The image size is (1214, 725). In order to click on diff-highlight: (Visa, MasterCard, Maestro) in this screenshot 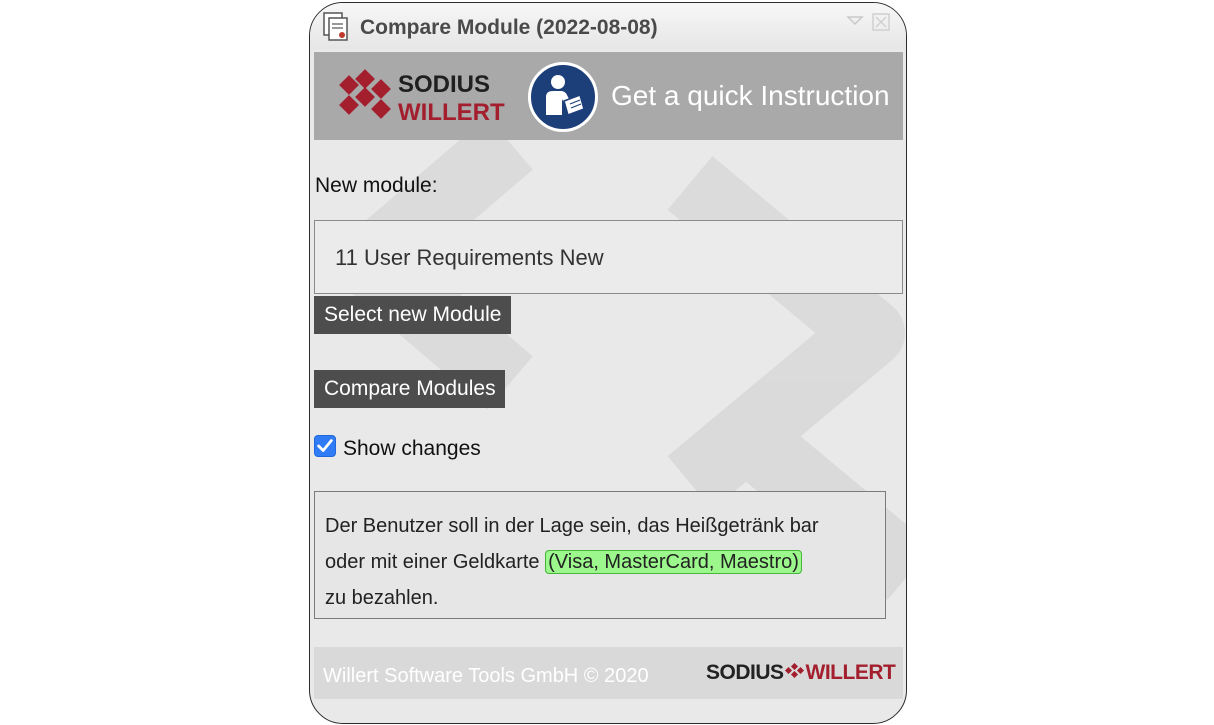, I will do `click(673, 562)`.